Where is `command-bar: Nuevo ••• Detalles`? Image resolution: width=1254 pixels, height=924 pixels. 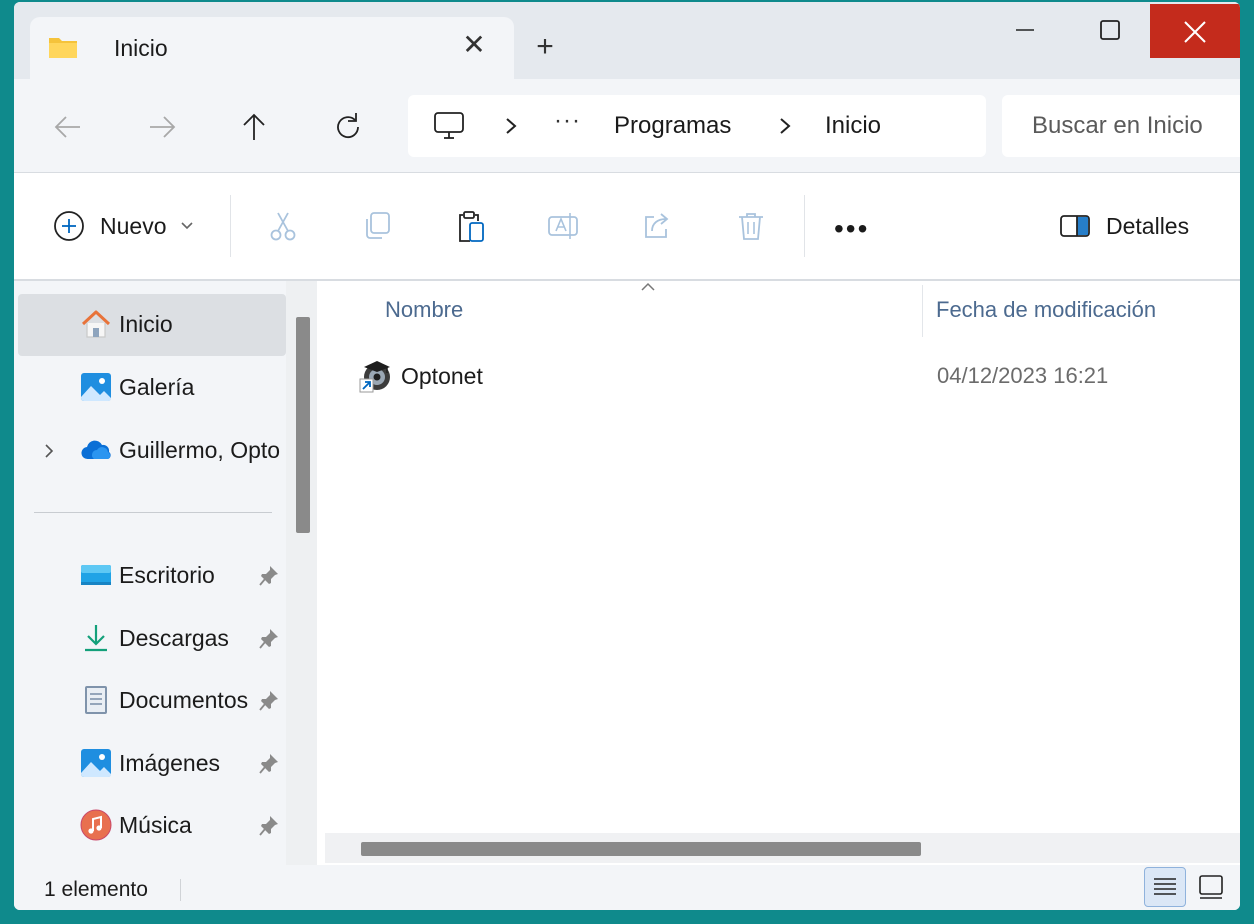
command-bar: Nuevo ••• Detalles is located at coordinates (627, 226).